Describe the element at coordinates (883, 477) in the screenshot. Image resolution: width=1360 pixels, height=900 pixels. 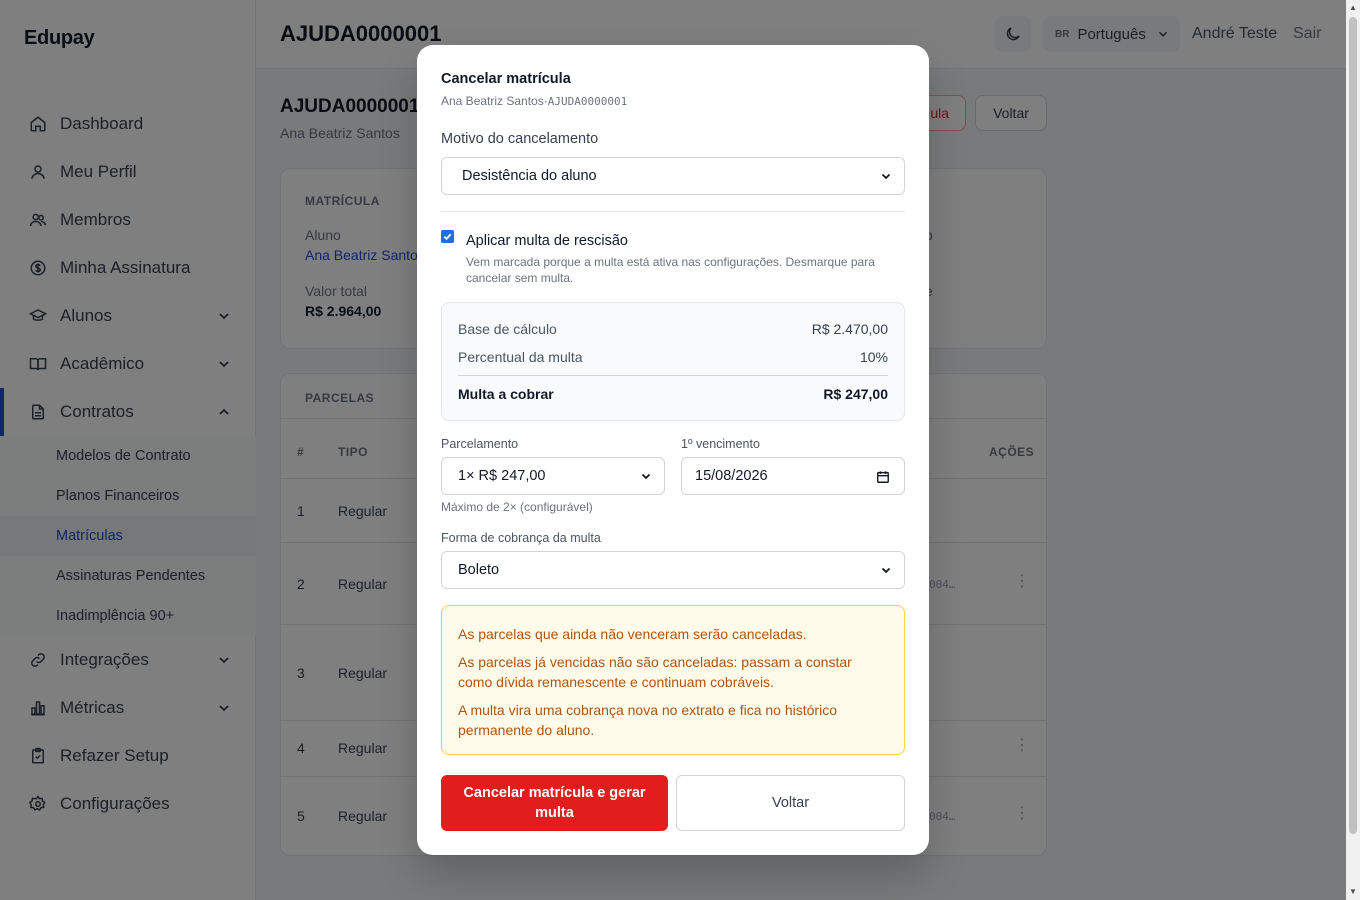
I see `calendar-icon` at that location.